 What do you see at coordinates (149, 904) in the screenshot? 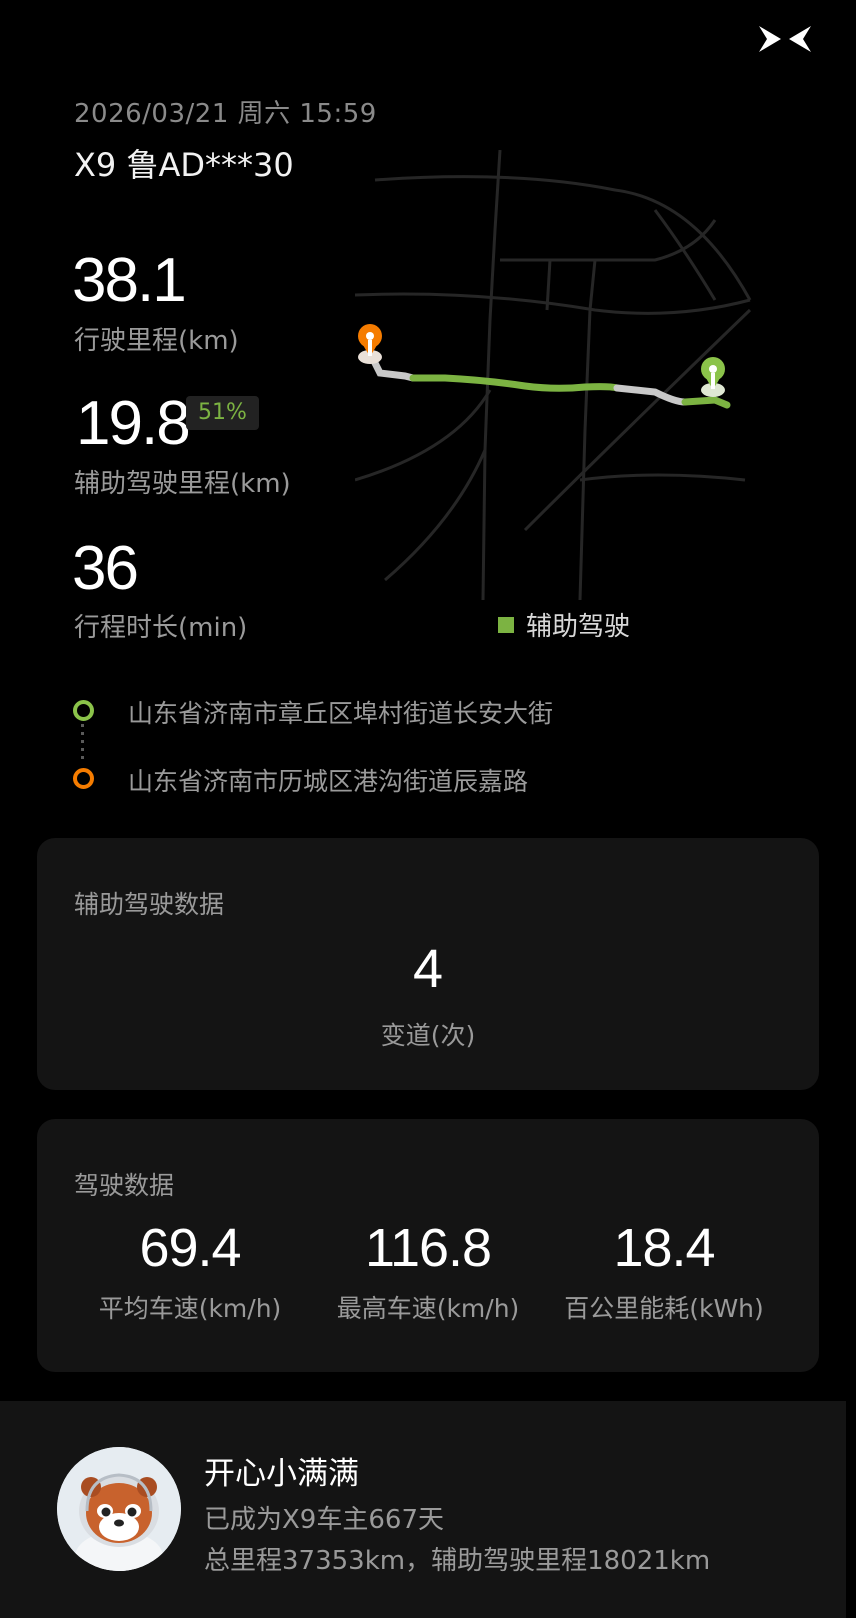
I see `assist-card-title: 辅助驾驶数据` at bounding box center [149, 904].